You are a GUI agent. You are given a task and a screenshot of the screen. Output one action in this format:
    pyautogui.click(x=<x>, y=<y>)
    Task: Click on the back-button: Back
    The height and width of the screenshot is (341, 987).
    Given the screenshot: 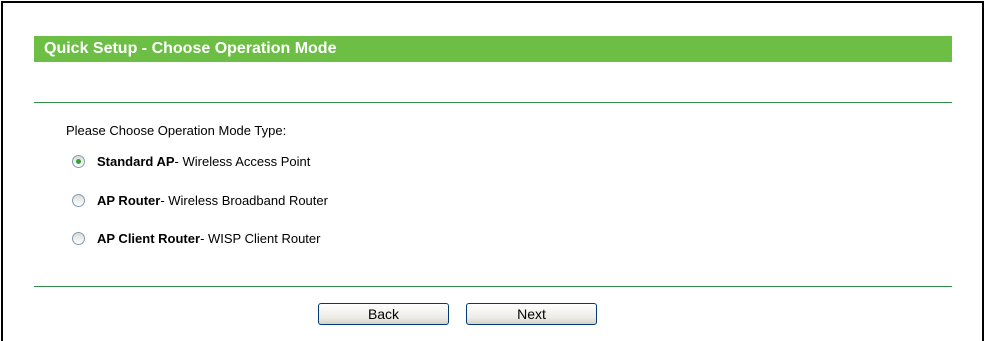 What is the action you would take?
    pyautogui.click(x=383, y=314)
    